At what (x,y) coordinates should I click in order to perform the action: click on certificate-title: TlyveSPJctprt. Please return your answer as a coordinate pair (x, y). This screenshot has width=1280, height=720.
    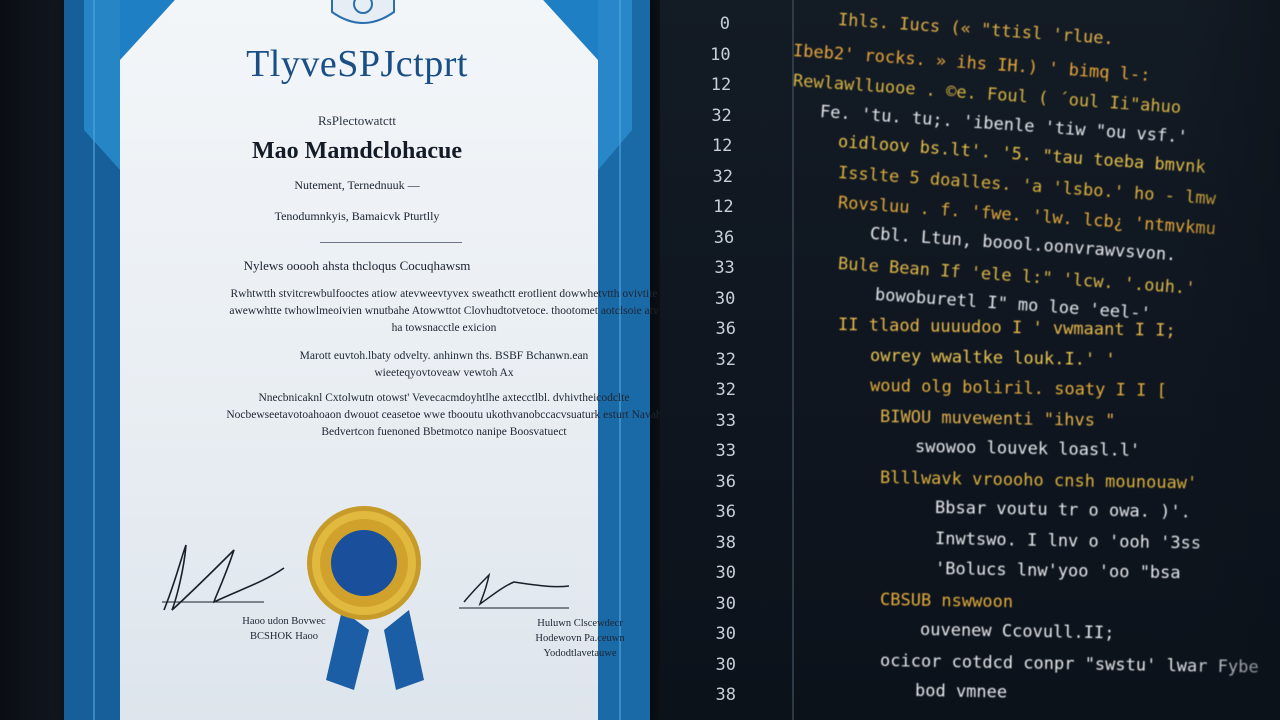
    Looking at the image, I should click on (357, 64).